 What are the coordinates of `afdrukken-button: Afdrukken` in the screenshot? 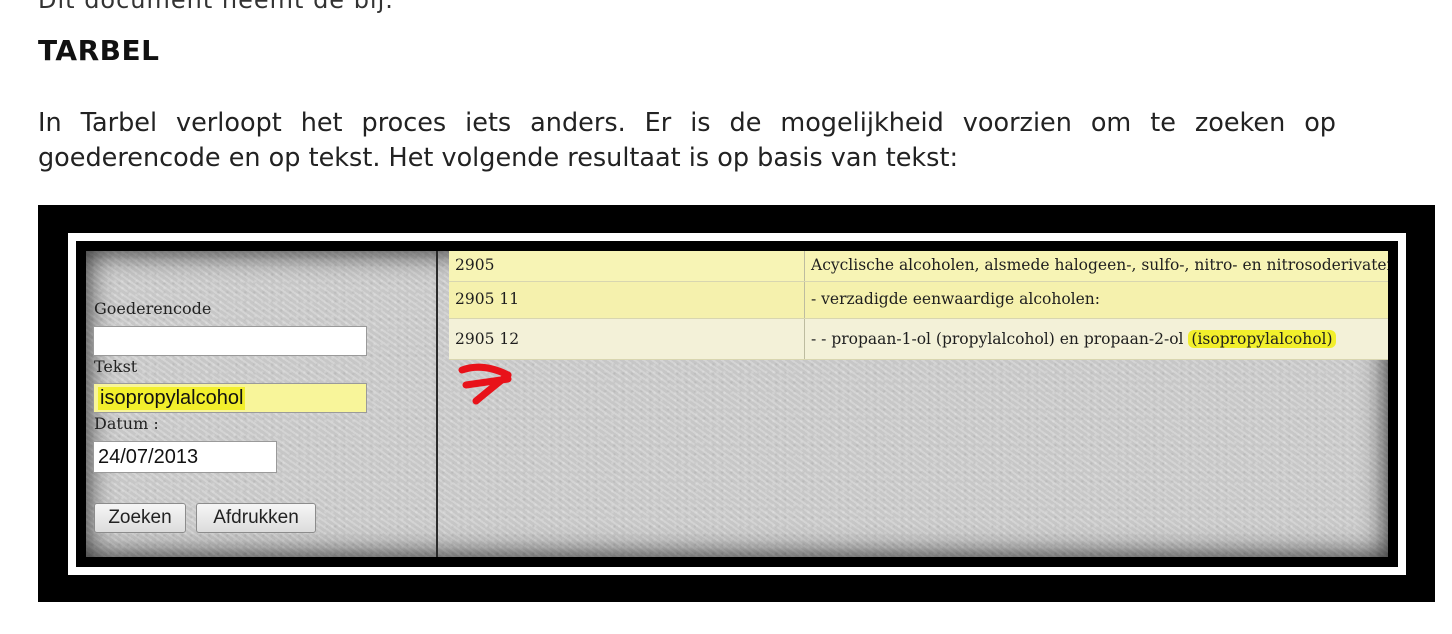 It's located at (256, 518).